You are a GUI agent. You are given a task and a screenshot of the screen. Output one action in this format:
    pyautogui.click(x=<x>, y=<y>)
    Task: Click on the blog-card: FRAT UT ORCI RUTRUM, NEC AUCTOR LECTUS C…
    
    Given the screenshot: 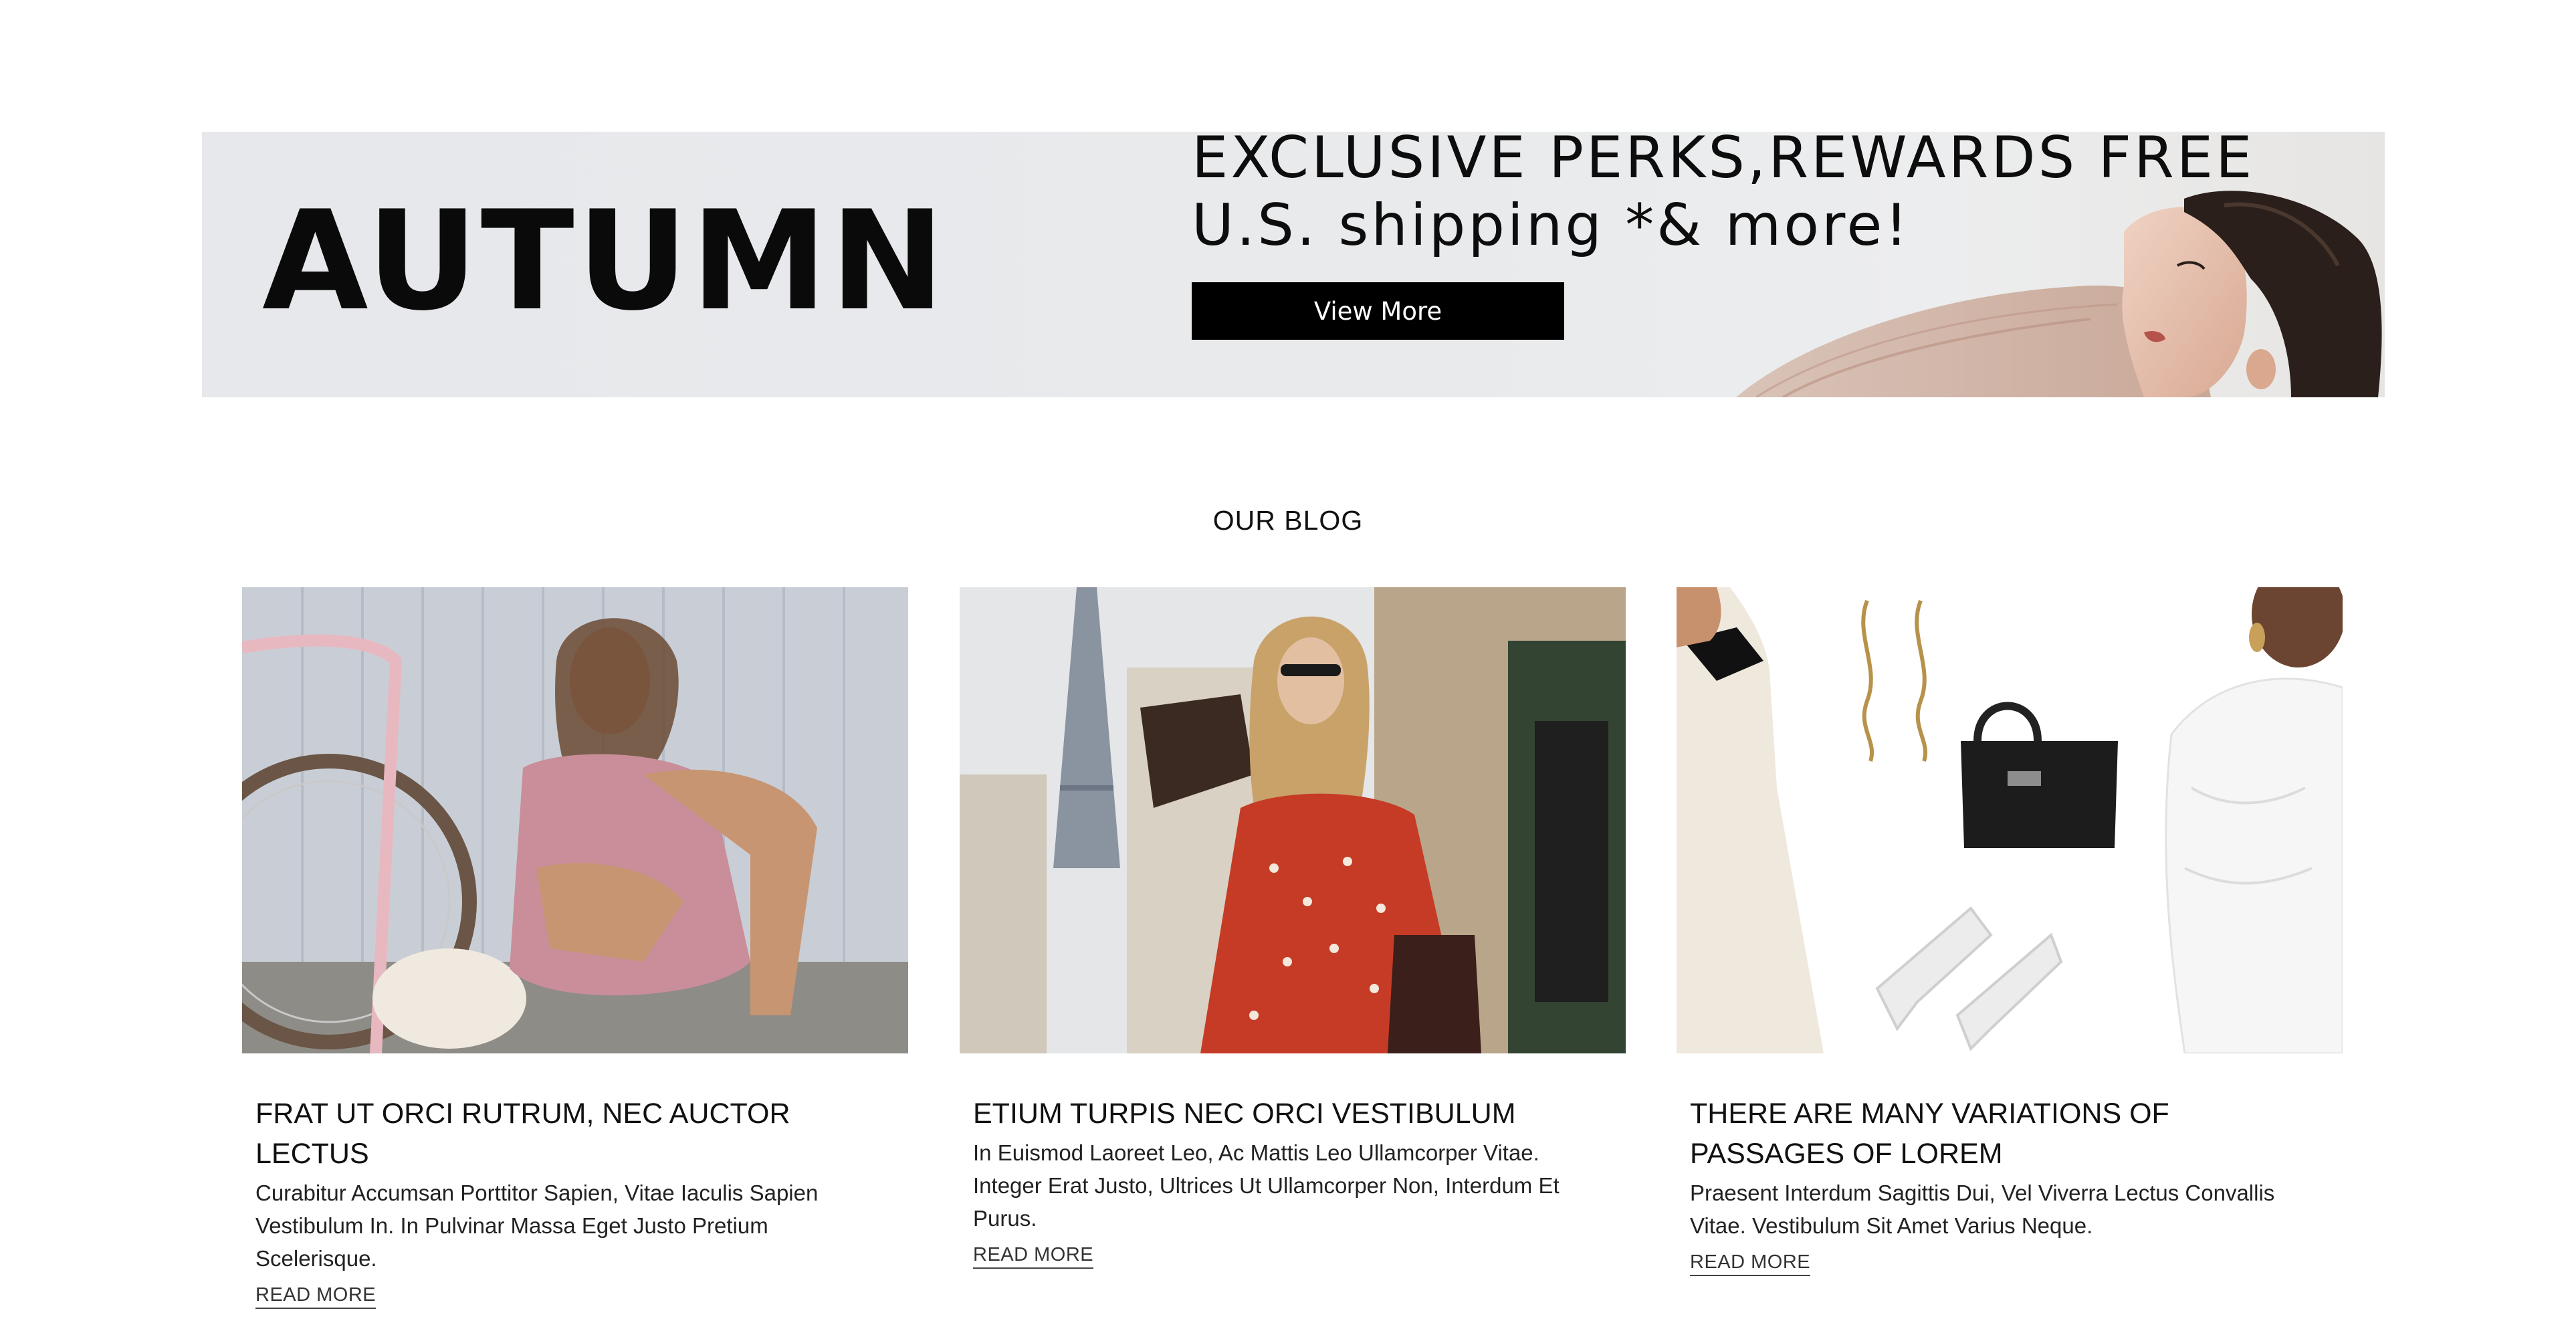 What is the action you would take?
    pyautogui.click(x=575, y=948)
    